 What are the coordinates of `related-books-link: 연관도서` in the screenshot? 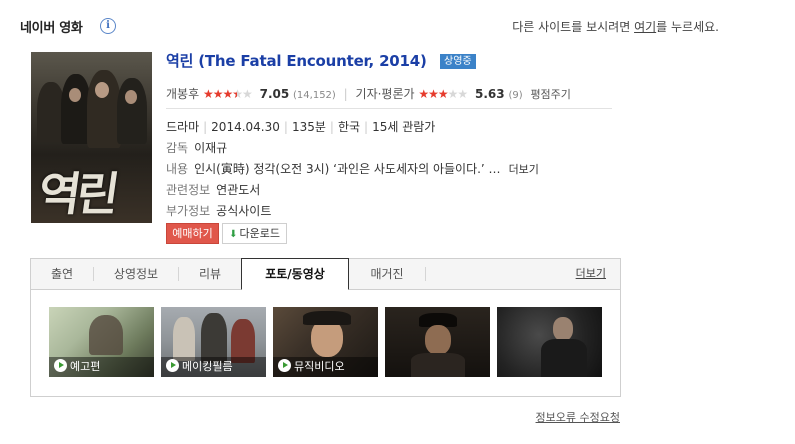 It's located at (238, 190).